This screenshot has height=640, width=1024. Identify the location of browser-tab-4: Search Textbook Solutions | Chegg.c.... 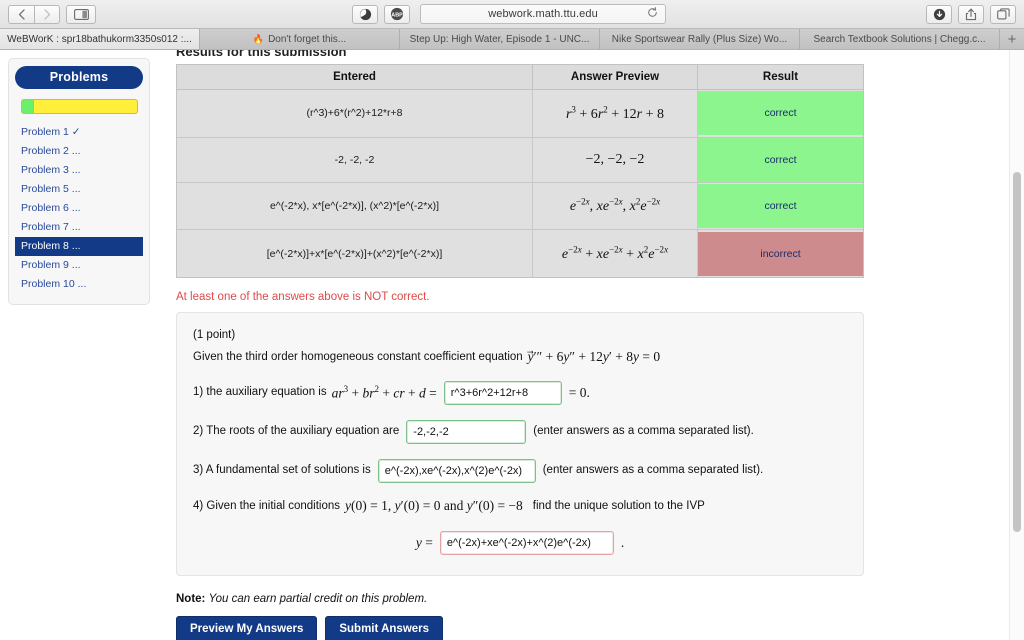
(900, 39).